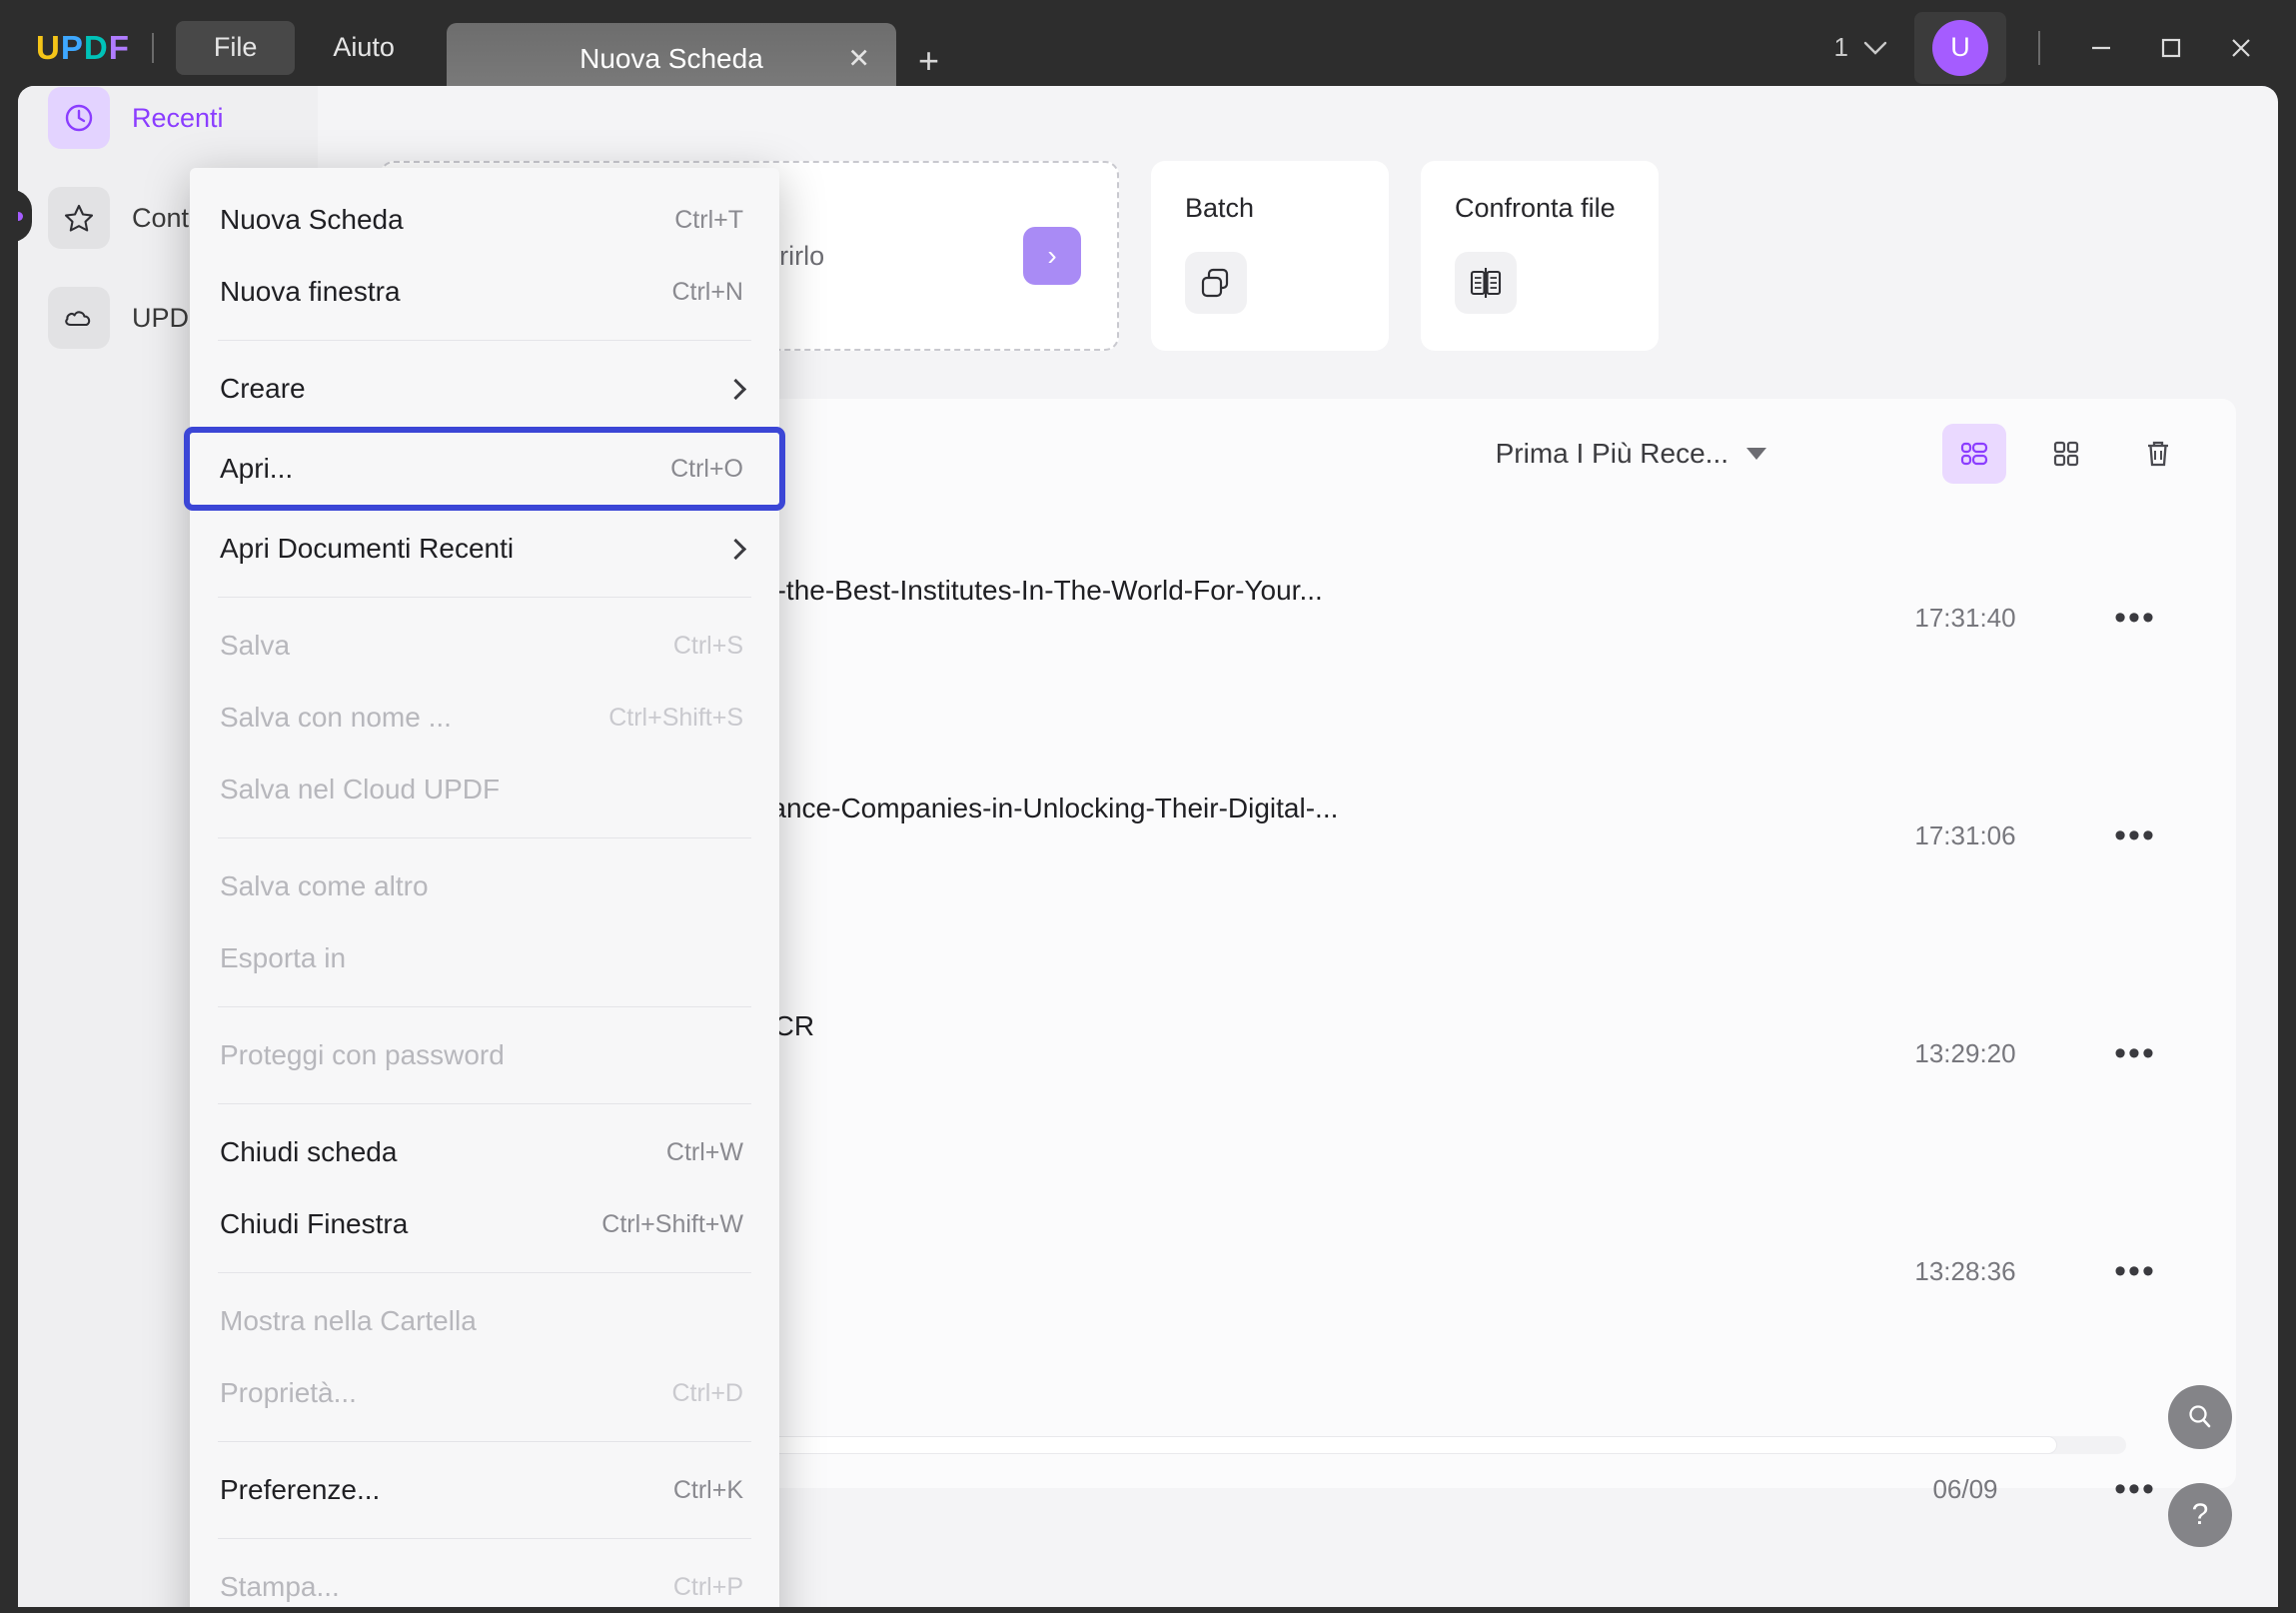  What do you see at coordinates (484, 469) in the screenshot?
I see `menu-item-apri: Apri... Ctrl+O` at bounding box center [484, 469].